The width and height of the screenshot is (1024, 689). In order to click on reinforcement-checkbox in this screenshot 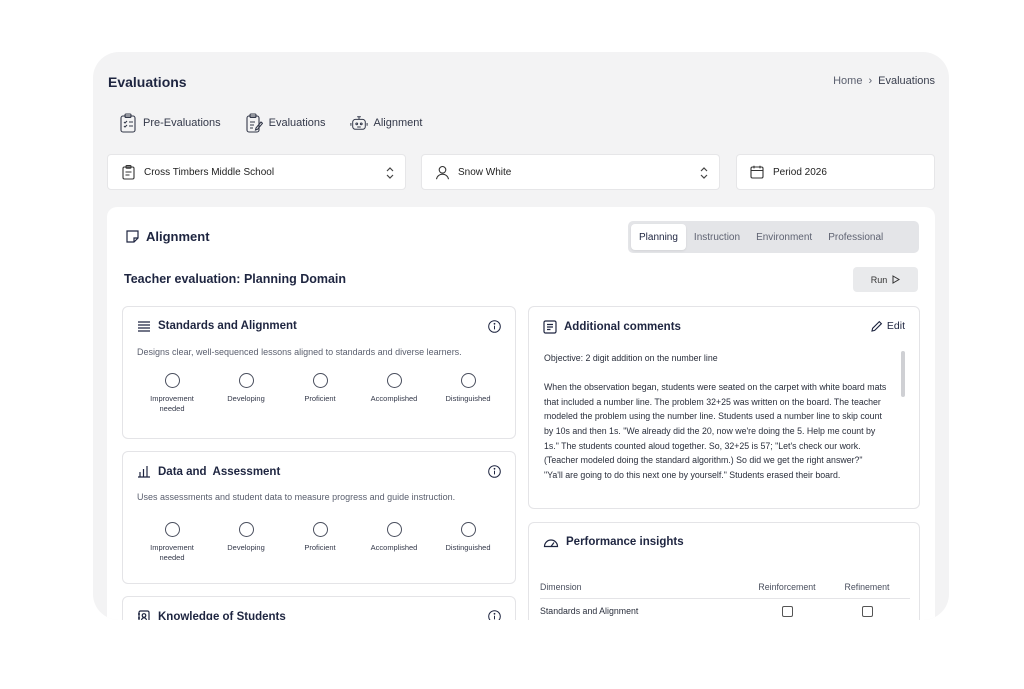, I will do `click(787, 611)`.